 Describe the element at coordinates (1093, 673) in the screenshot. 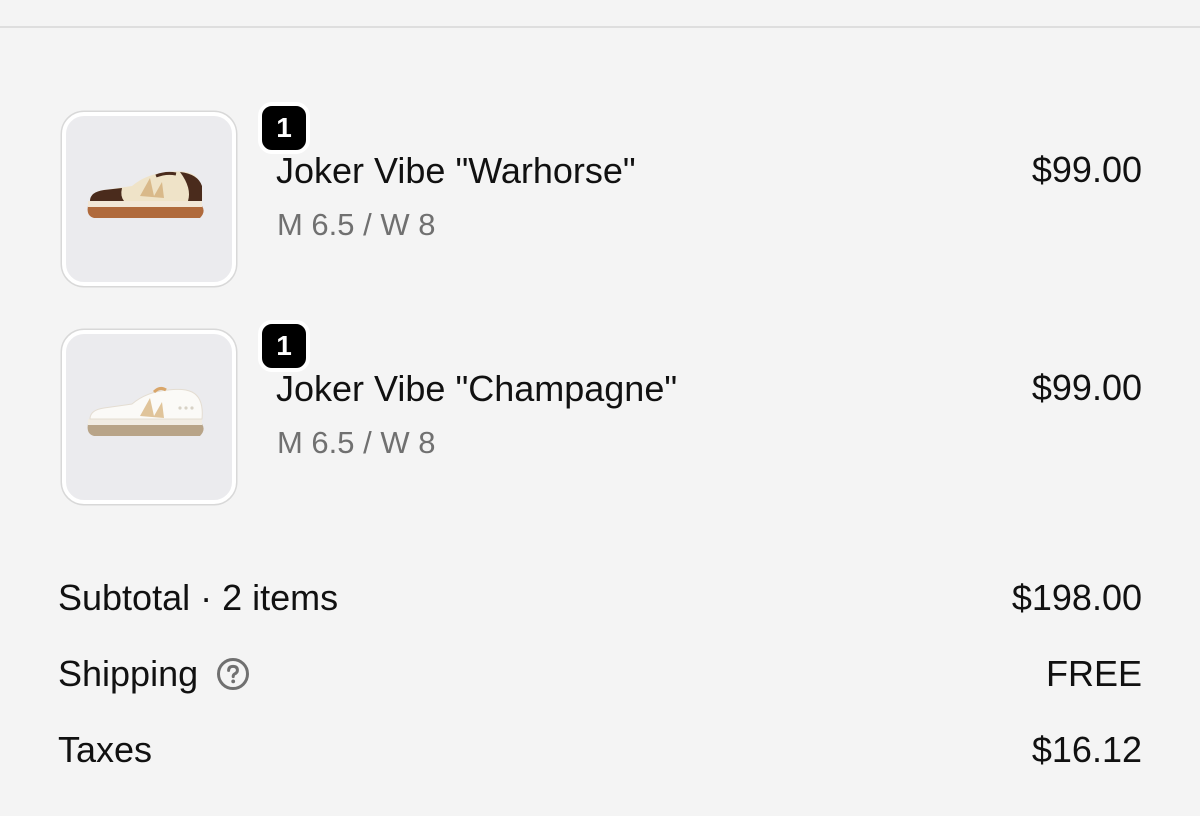

I see `shipping-value: FREE` at that location.